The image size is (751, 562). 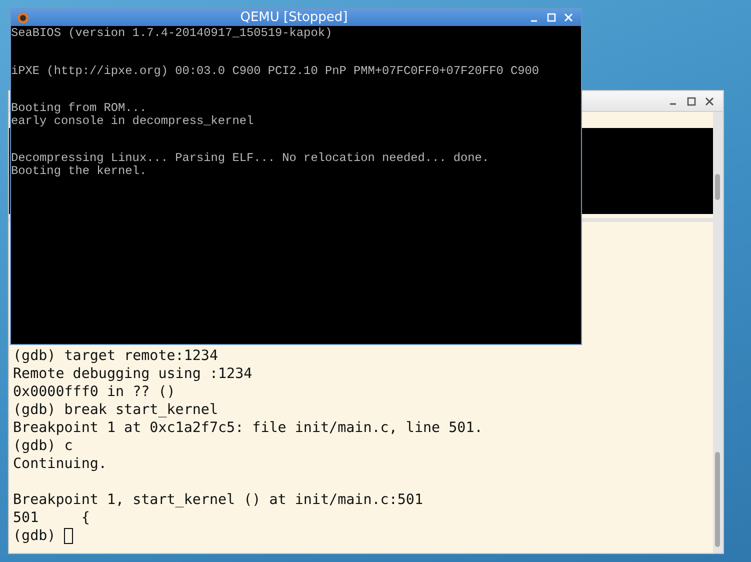 What do you see at coordinates (172, 33) in the screenshot?
I see `console-line: SeaBIOS (version 1.7.4-20140917_150519-kapok)` at bounding box center [172, 33].